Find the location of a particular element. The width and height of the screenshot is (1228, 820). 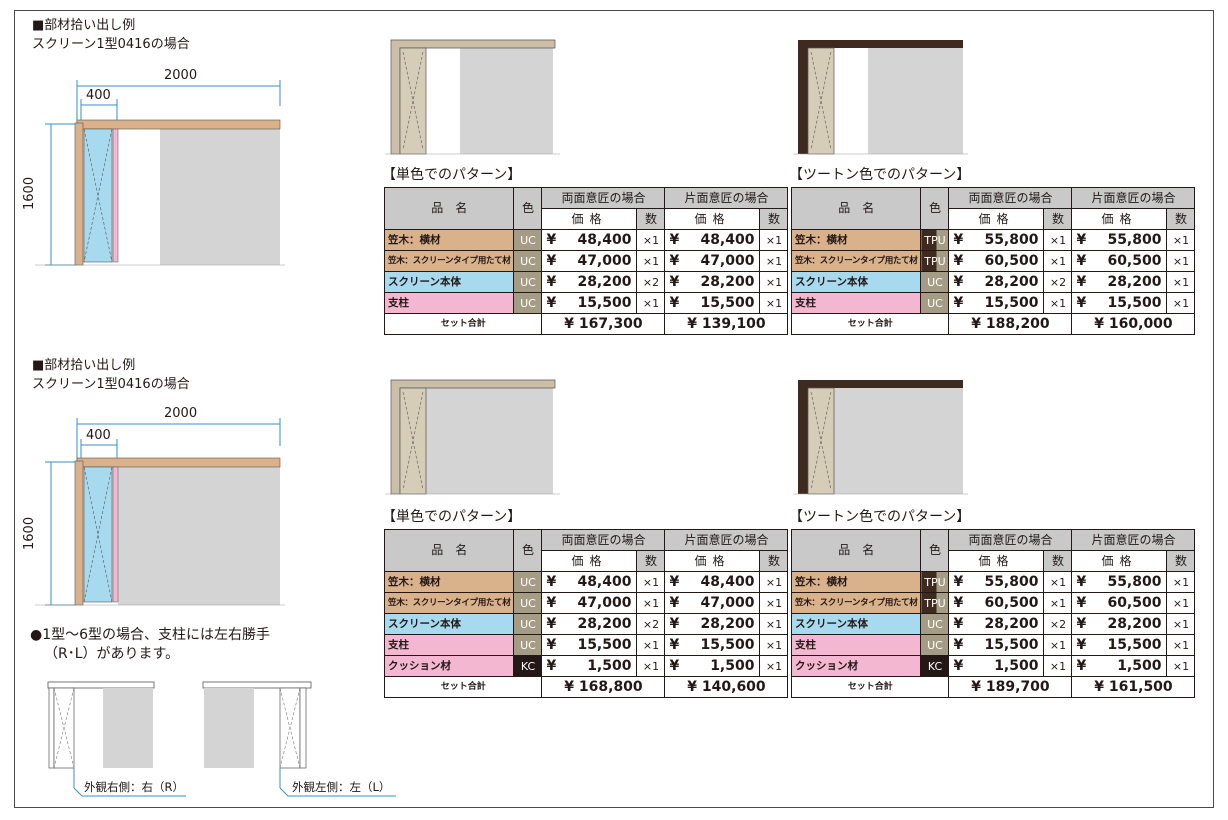

total-double-sided: ¥ 167,300 is located at coordinates (603, 324).